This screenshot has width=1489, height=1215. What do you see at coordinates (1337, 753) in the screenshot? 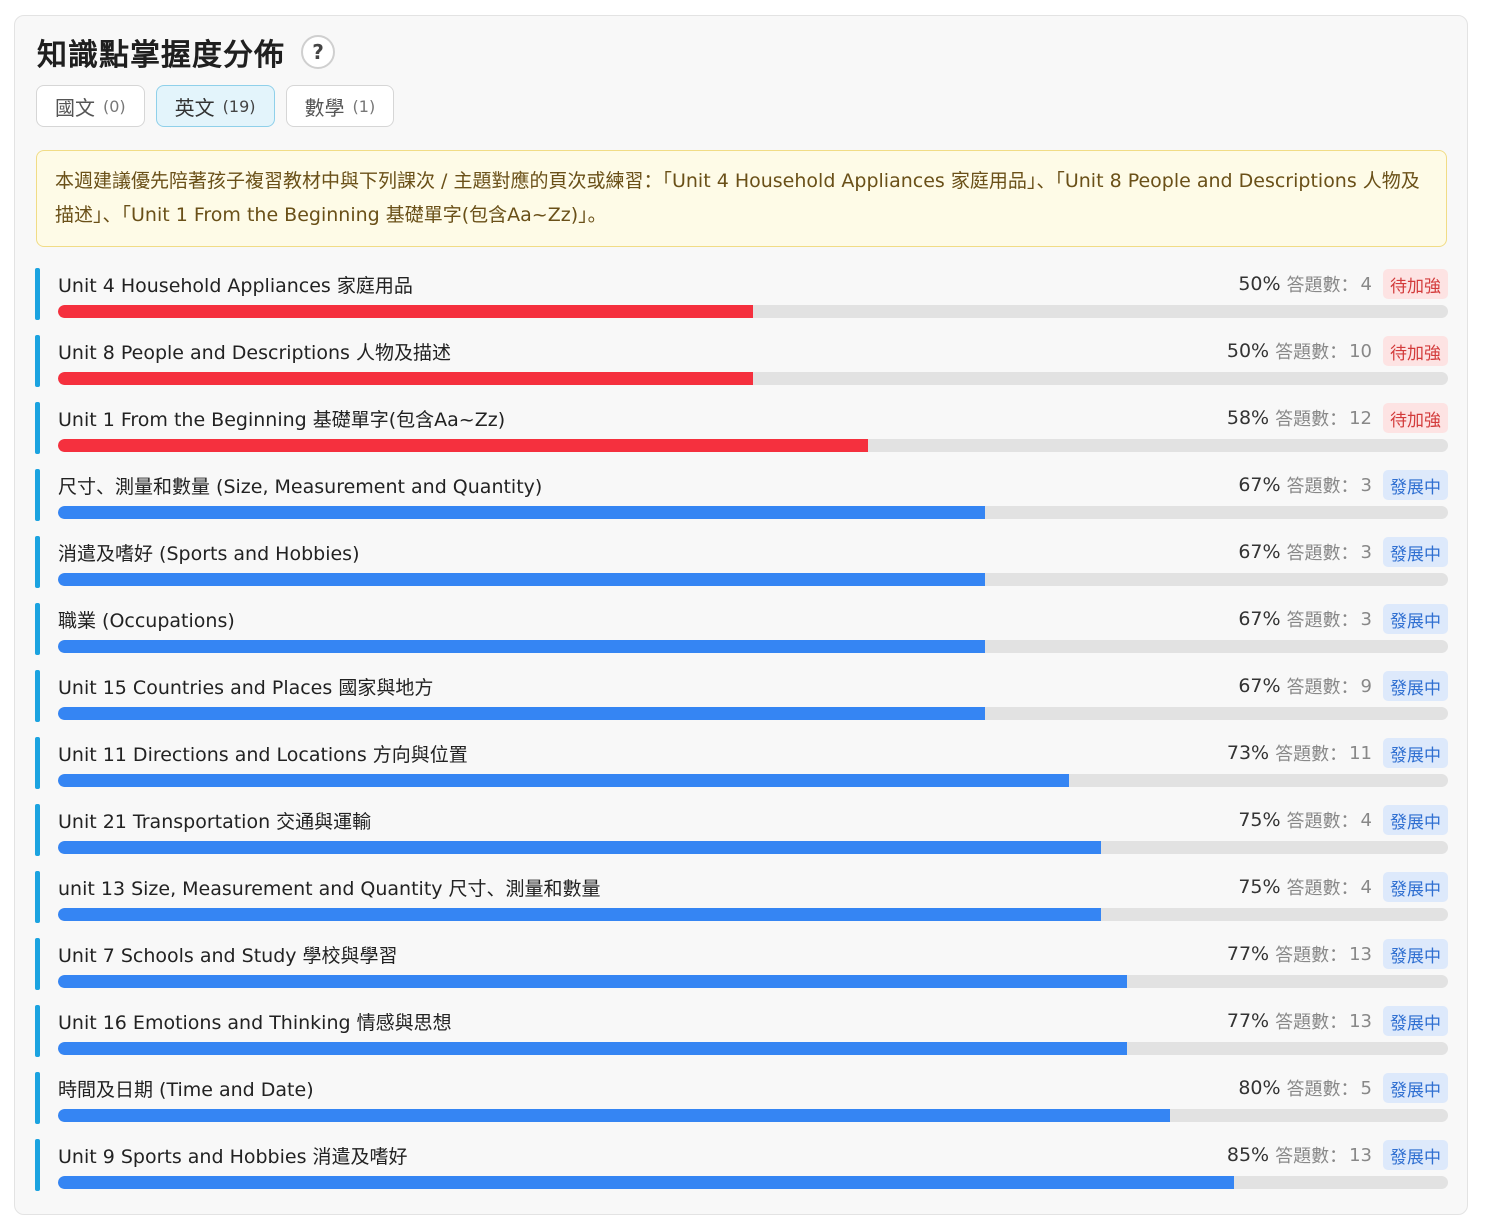
I see `topic-stats: 73% 答題數： 11 發展中` at bounding box center [1337, 753].